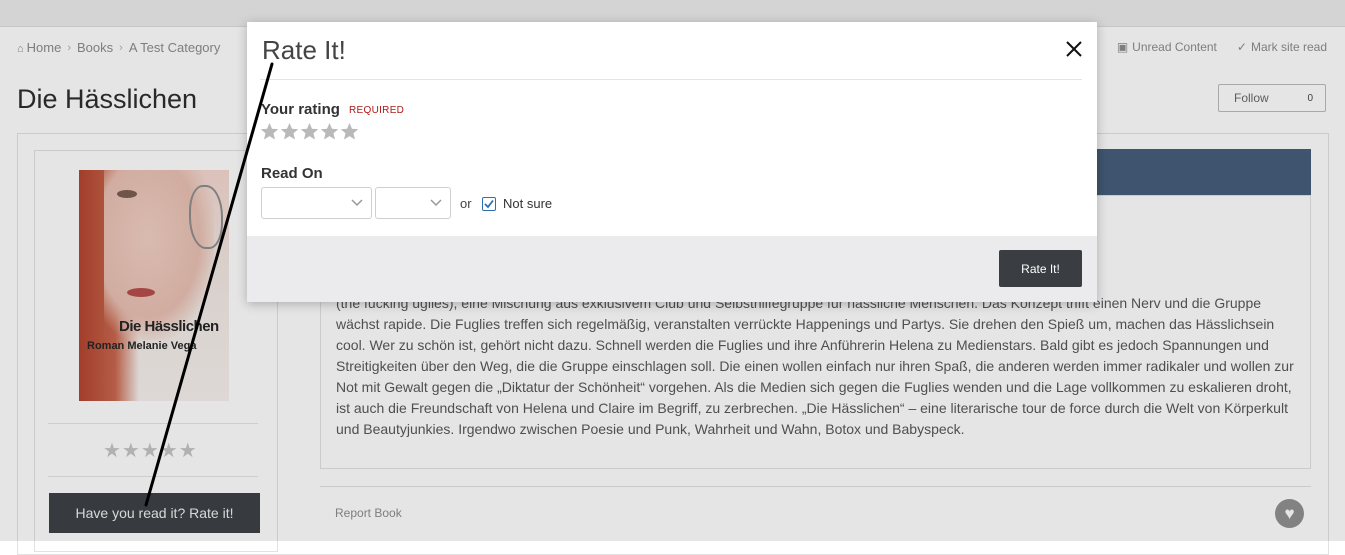  Describe the element at coordinates (671, 79) in the screenshot. I see `modal-divider` at that location.